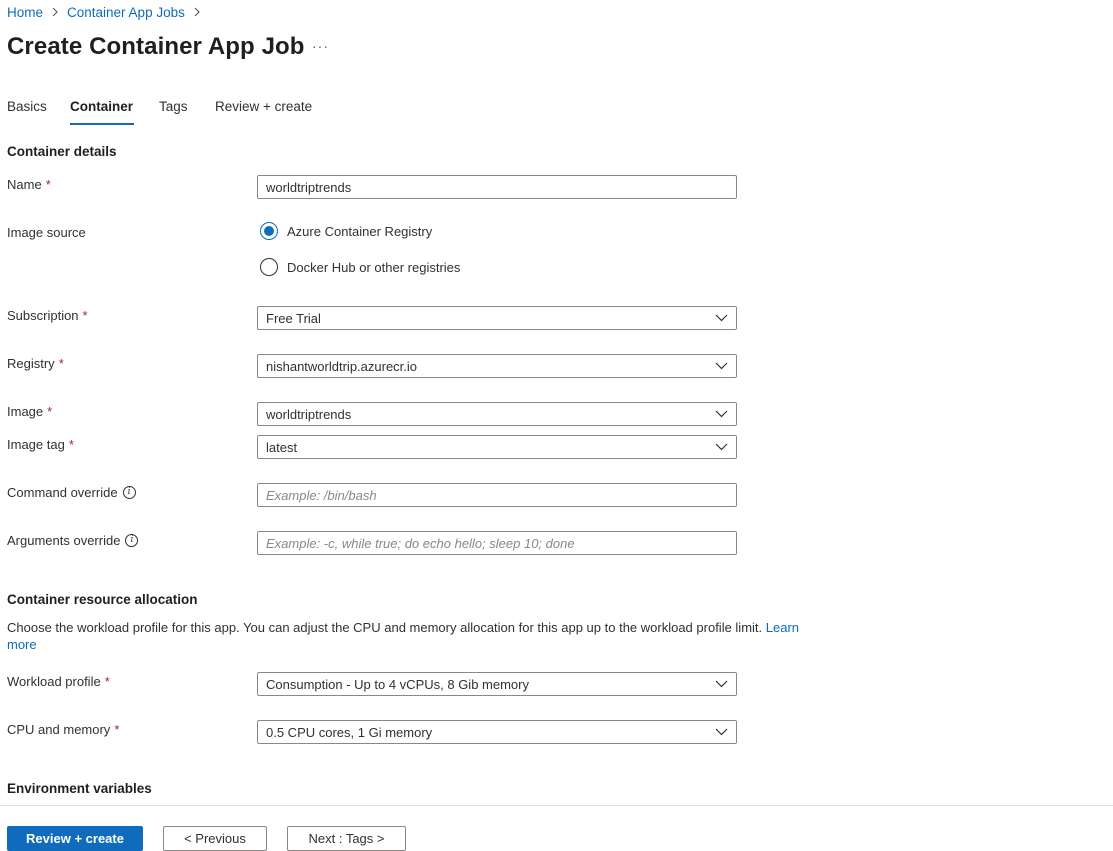 The height and width of the screenshot is (851, 1113). Describe the element at coordinates (62, 492) in the screenshot. I see `command-override-label-text: Command override` at that location.